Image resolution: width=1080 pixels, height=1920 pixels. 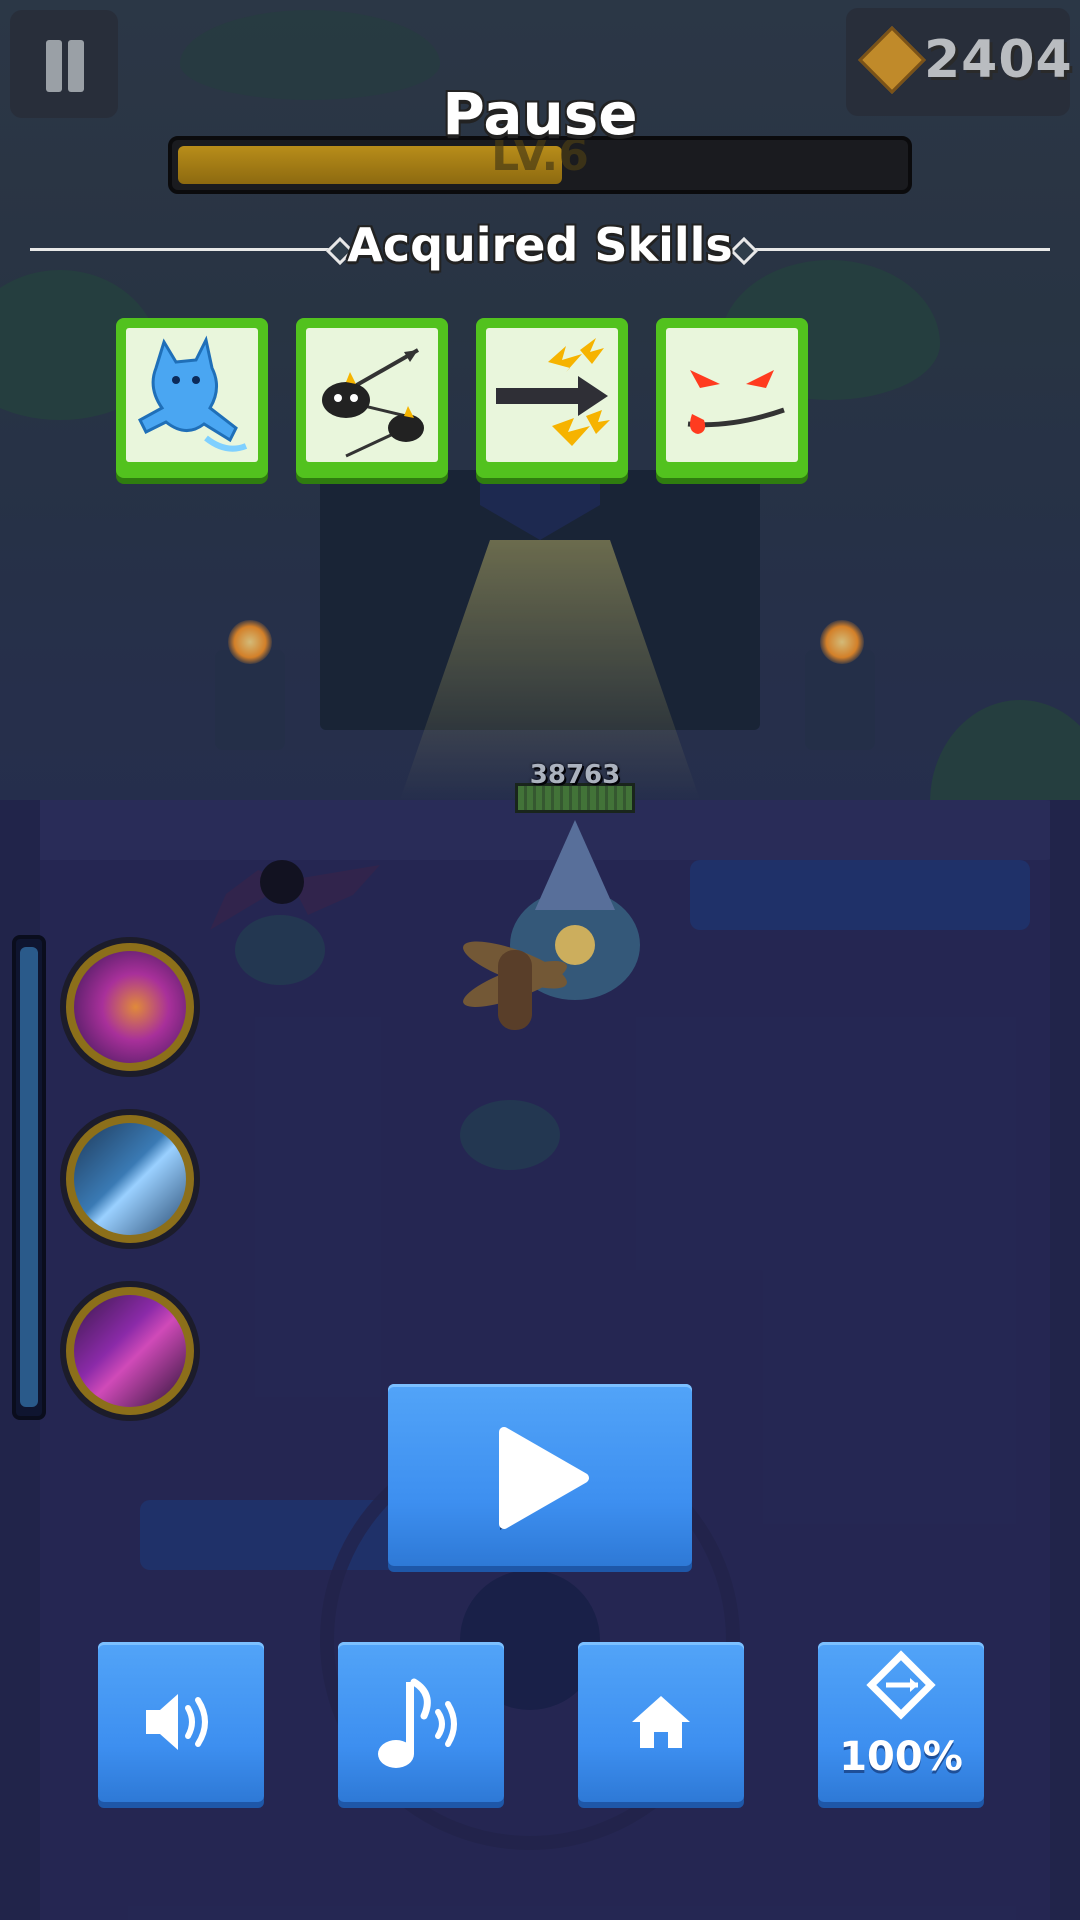 I want to click on home-icon, so click(x=661, y=1722).